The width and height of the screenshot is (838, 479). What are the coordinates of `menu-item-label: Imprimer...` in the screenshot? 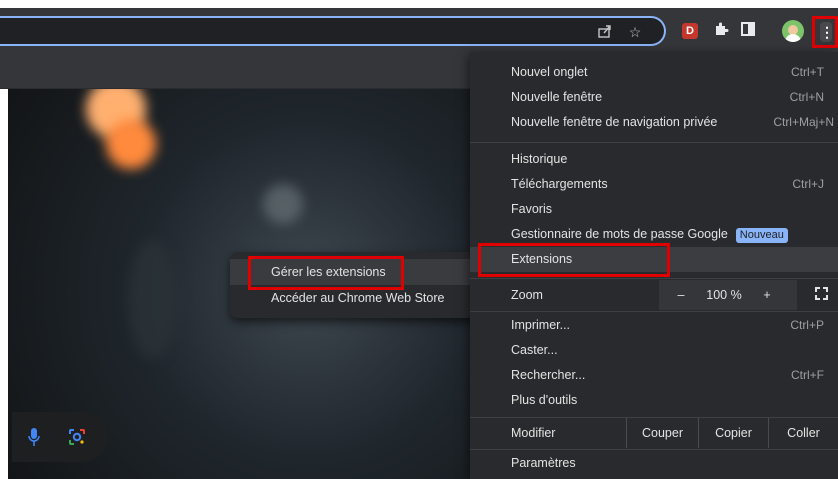 It's located at (541, 325).